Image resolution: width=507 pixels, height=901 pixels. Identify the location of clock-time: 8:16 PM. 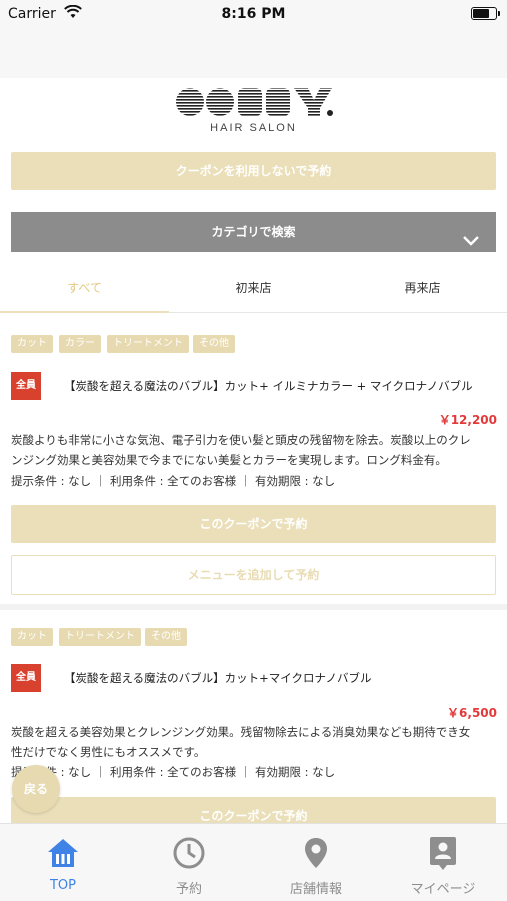
(253, 14).